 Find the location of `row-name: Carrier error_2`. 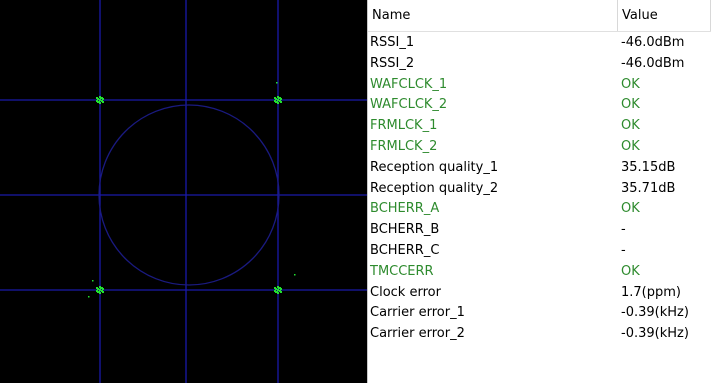

row-name: Carrier error_2 is located at coordinates (417, 334).